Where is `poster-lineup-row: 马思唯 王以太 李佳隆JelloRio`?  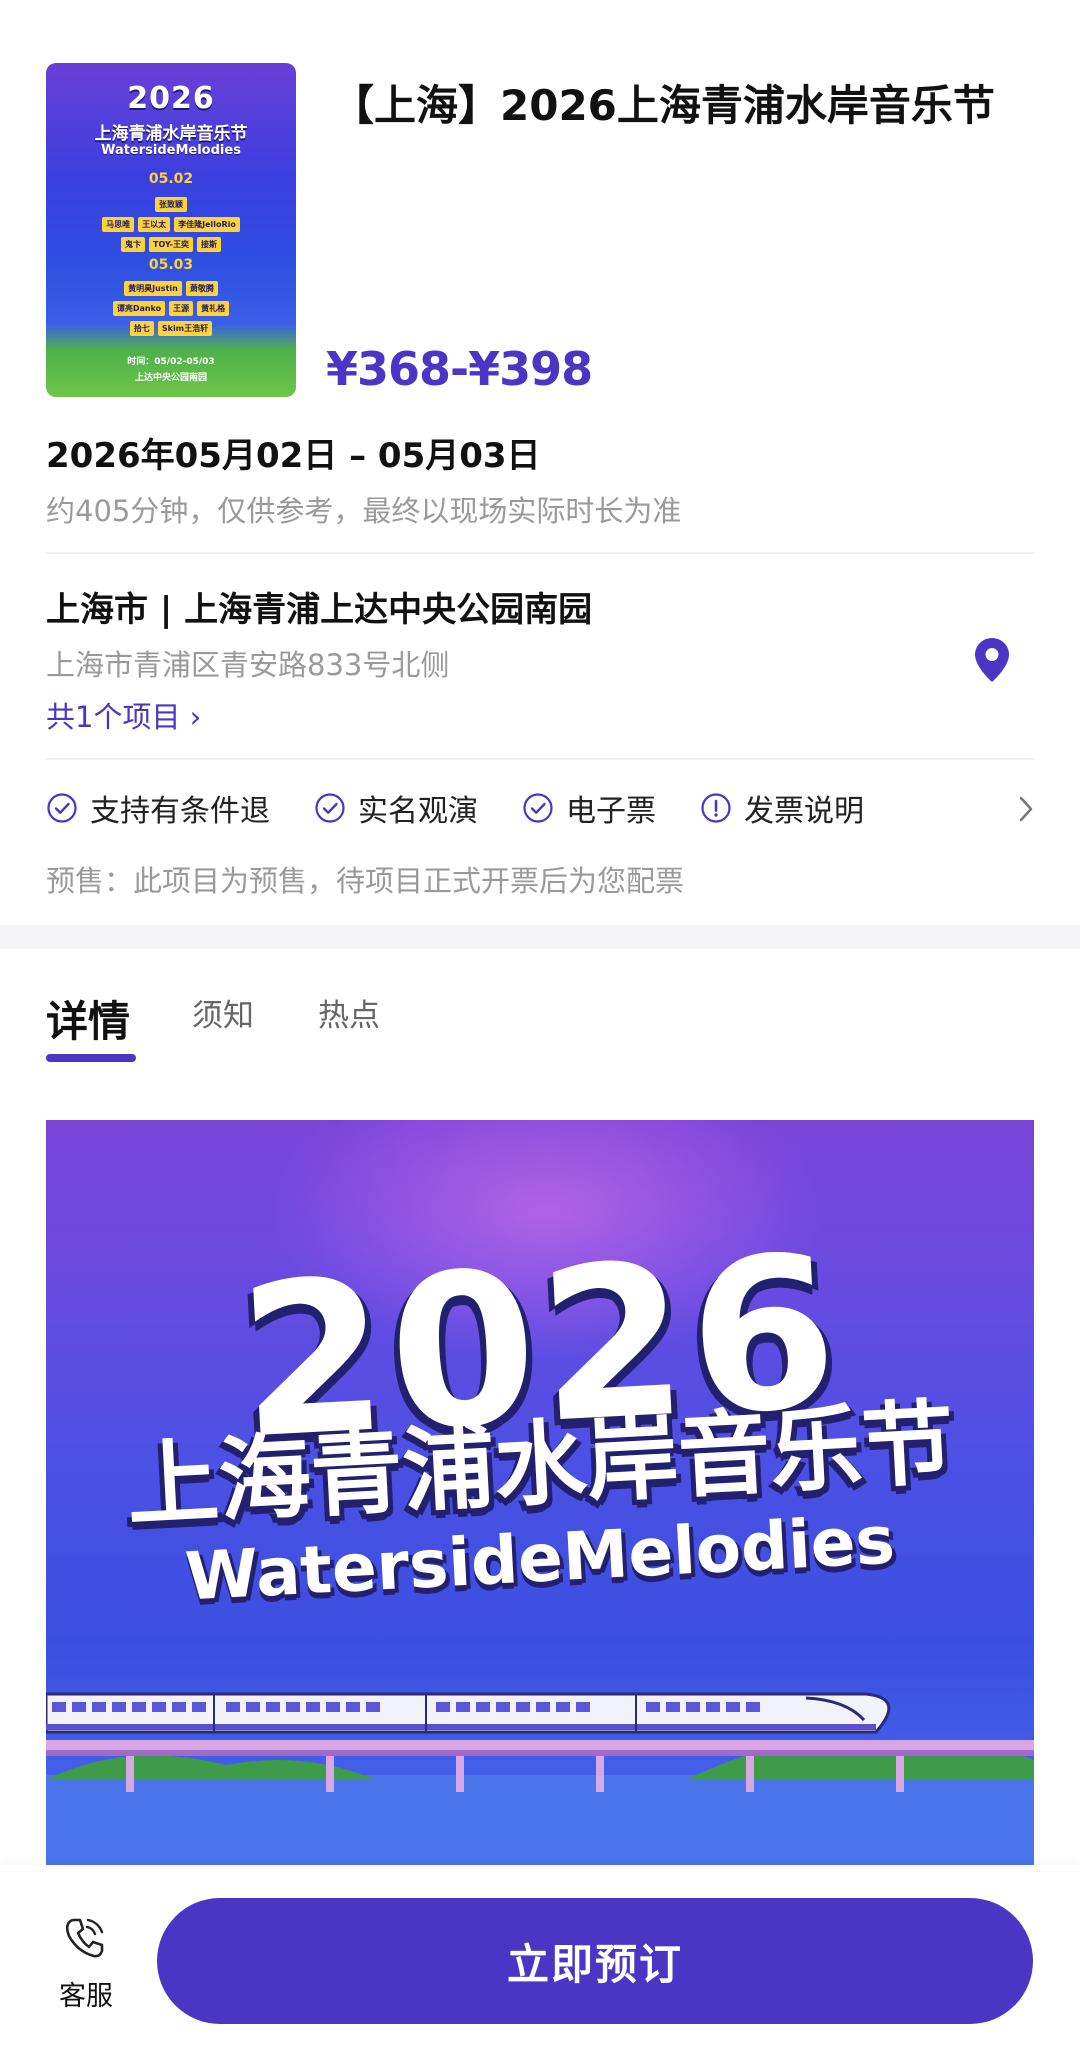 poster-lineup-row: 马思唯 王以太 李佳隆JelloRio is located at coordinates (171, 224).